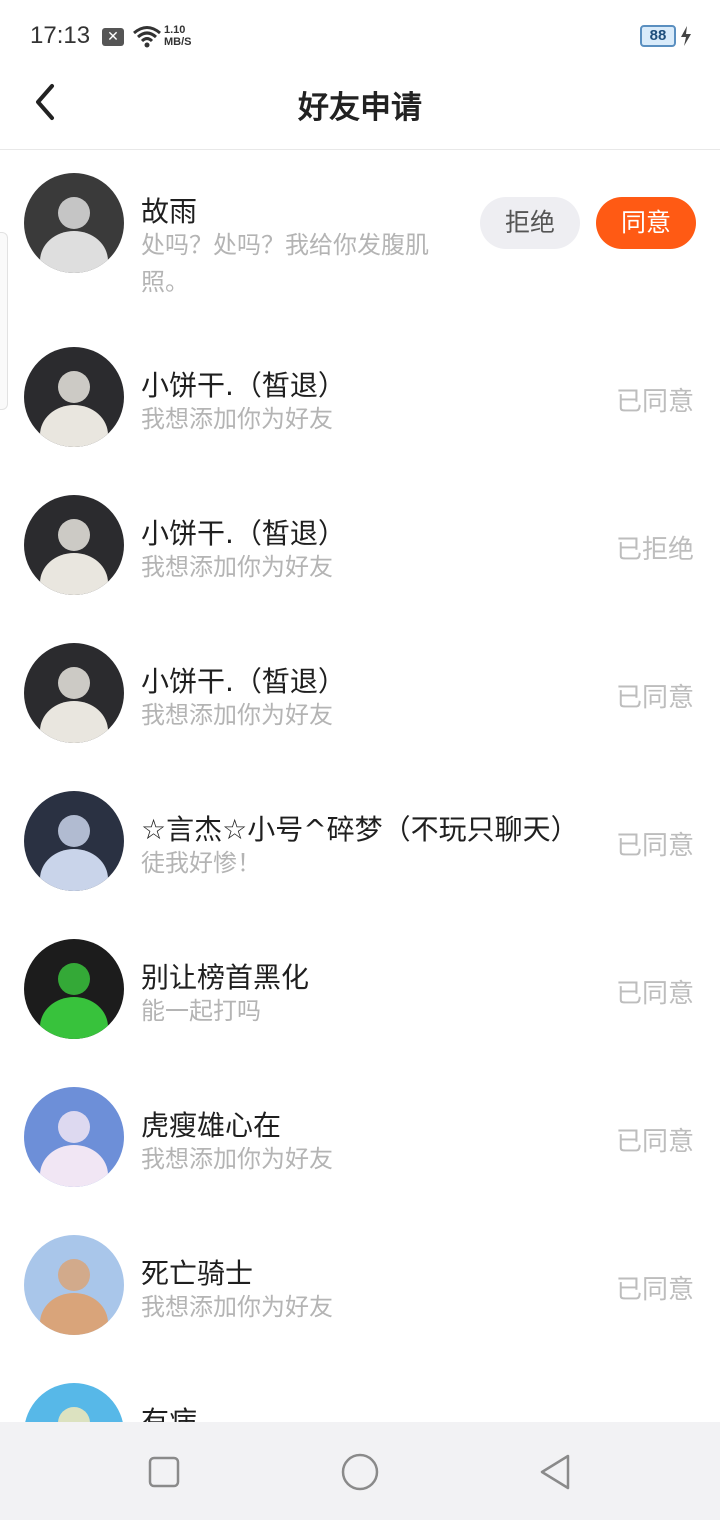 The height and width of the screenshot is (1520, 720). I want to click on friend-request-row: ☆言杰☆小号^碎梦（不玩只聊天） 徒我好惨！ 已同意, so click(360, 842).